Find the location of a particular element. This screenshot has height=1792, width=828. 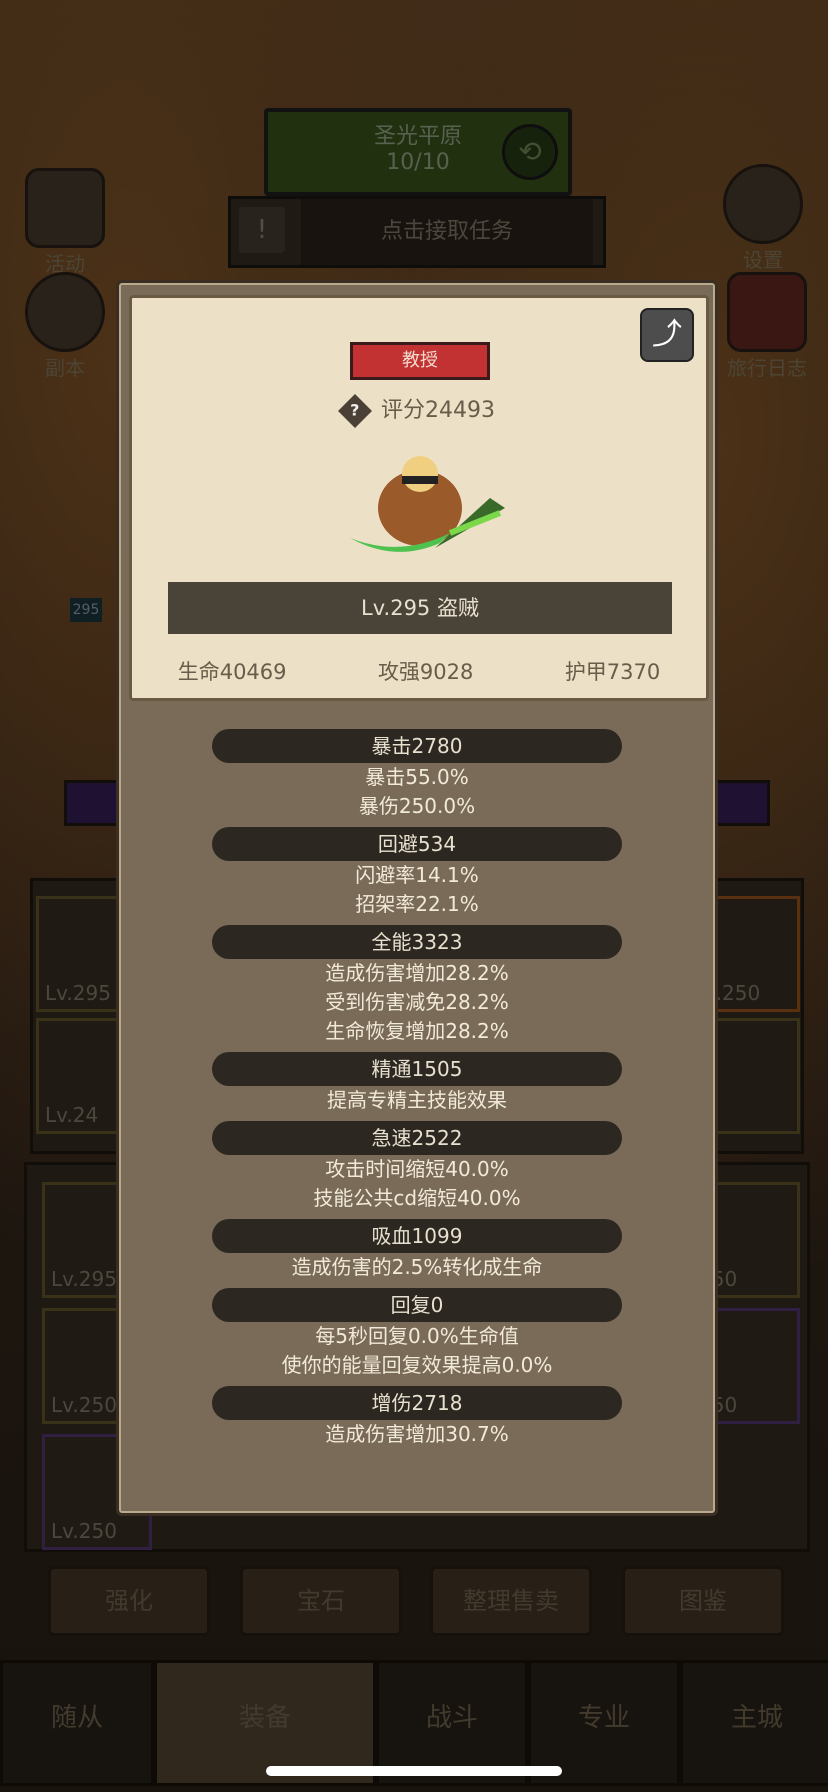

stat-section-header: 急速2522 is located at coordinates (417, 1138).